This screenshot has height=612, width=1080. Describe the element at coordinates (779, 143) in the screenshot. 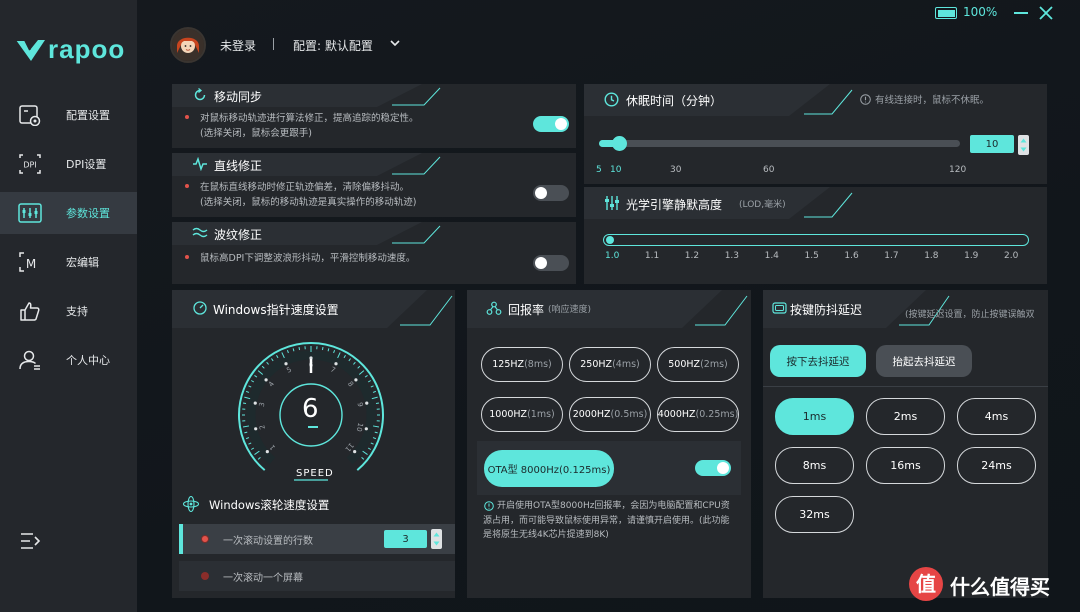

I see `sleep-slider-track` at that location.